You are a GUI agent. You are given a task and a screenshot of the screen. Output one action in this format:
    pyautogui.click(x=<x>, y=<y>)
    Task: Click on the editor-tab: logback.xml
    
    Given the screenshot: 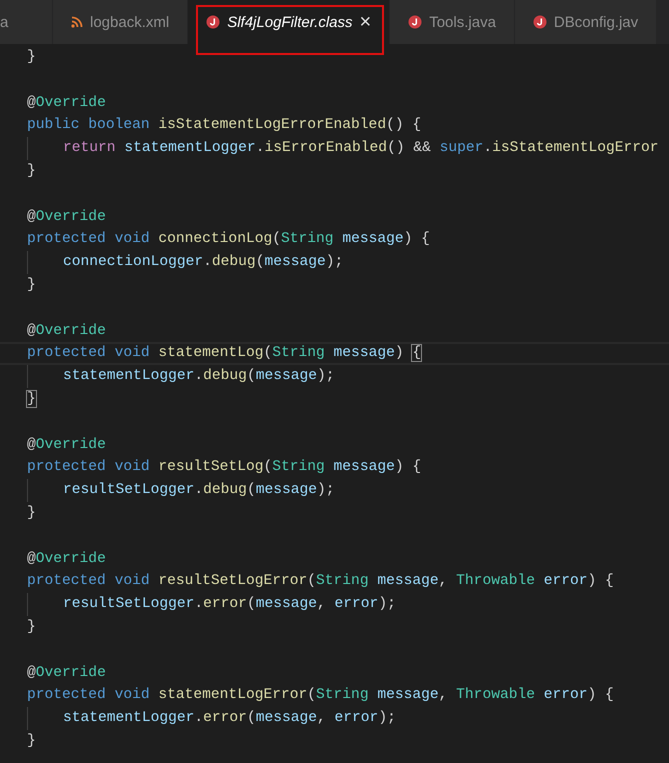 What is the action you would take?
    pyautogui.click(x=120, y=22)
    